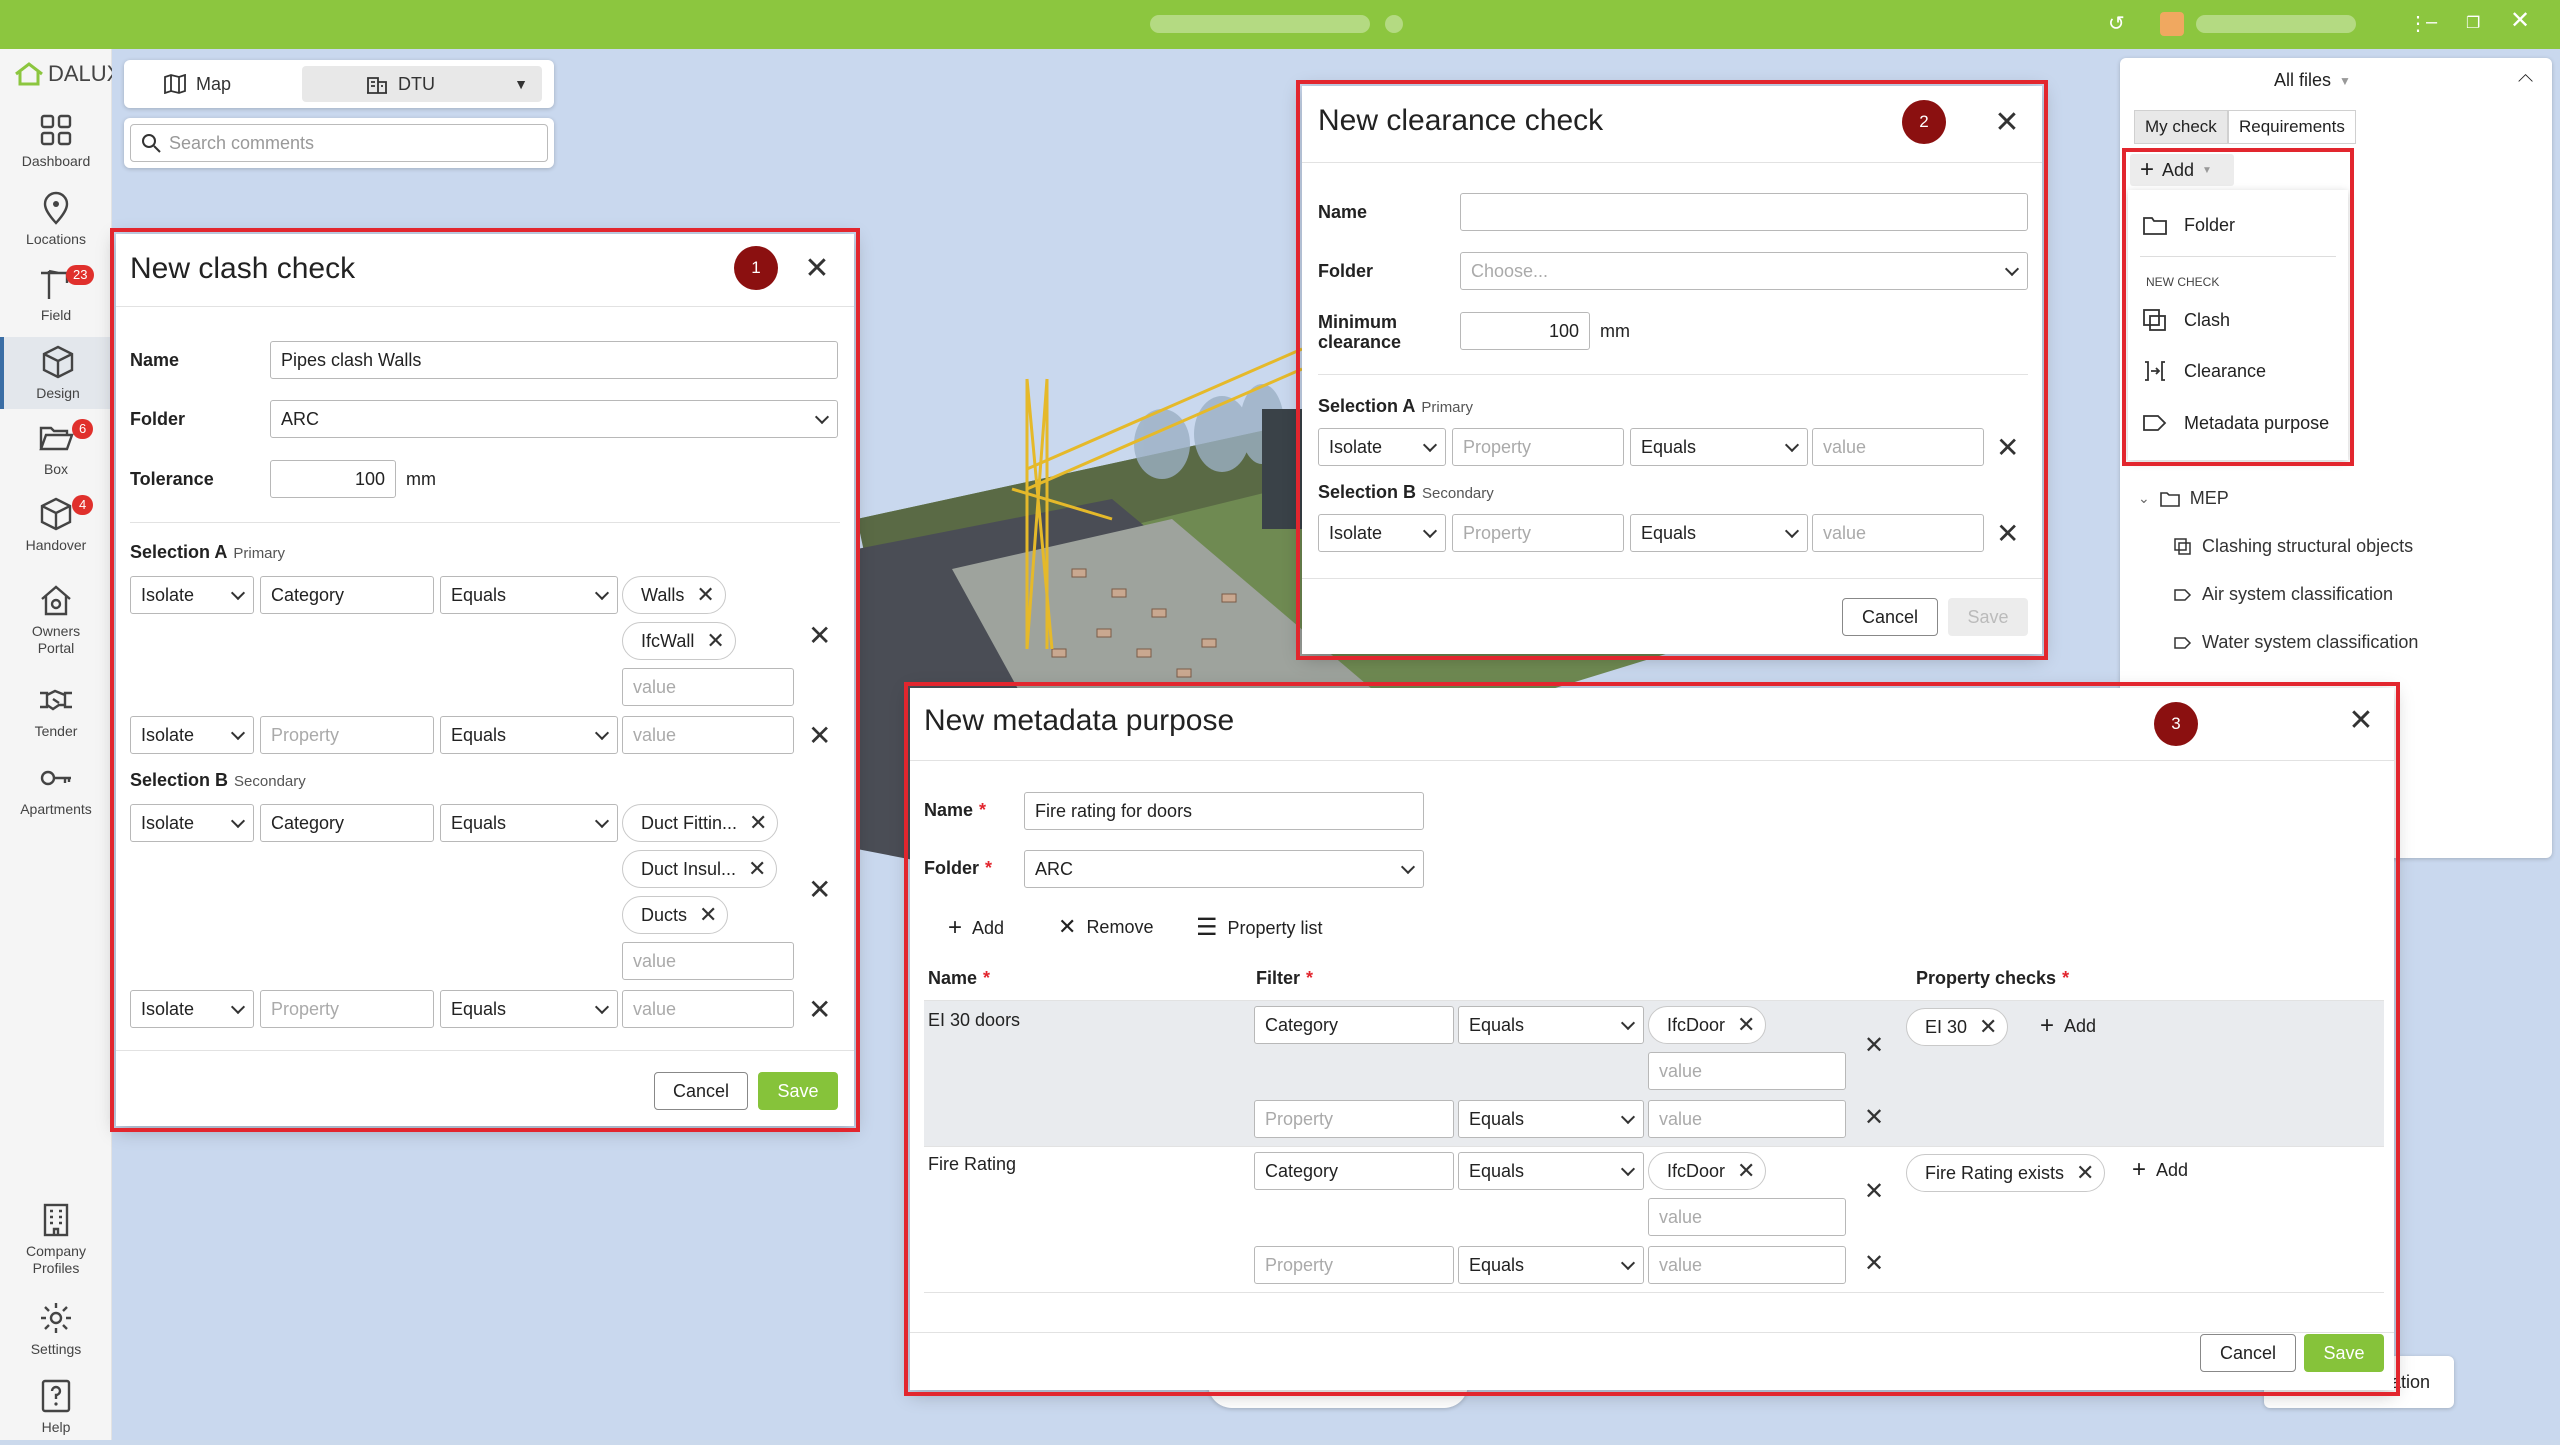 This screenshot has height=1445, width=2560. I want to click on name-input, so click(1744, 212).